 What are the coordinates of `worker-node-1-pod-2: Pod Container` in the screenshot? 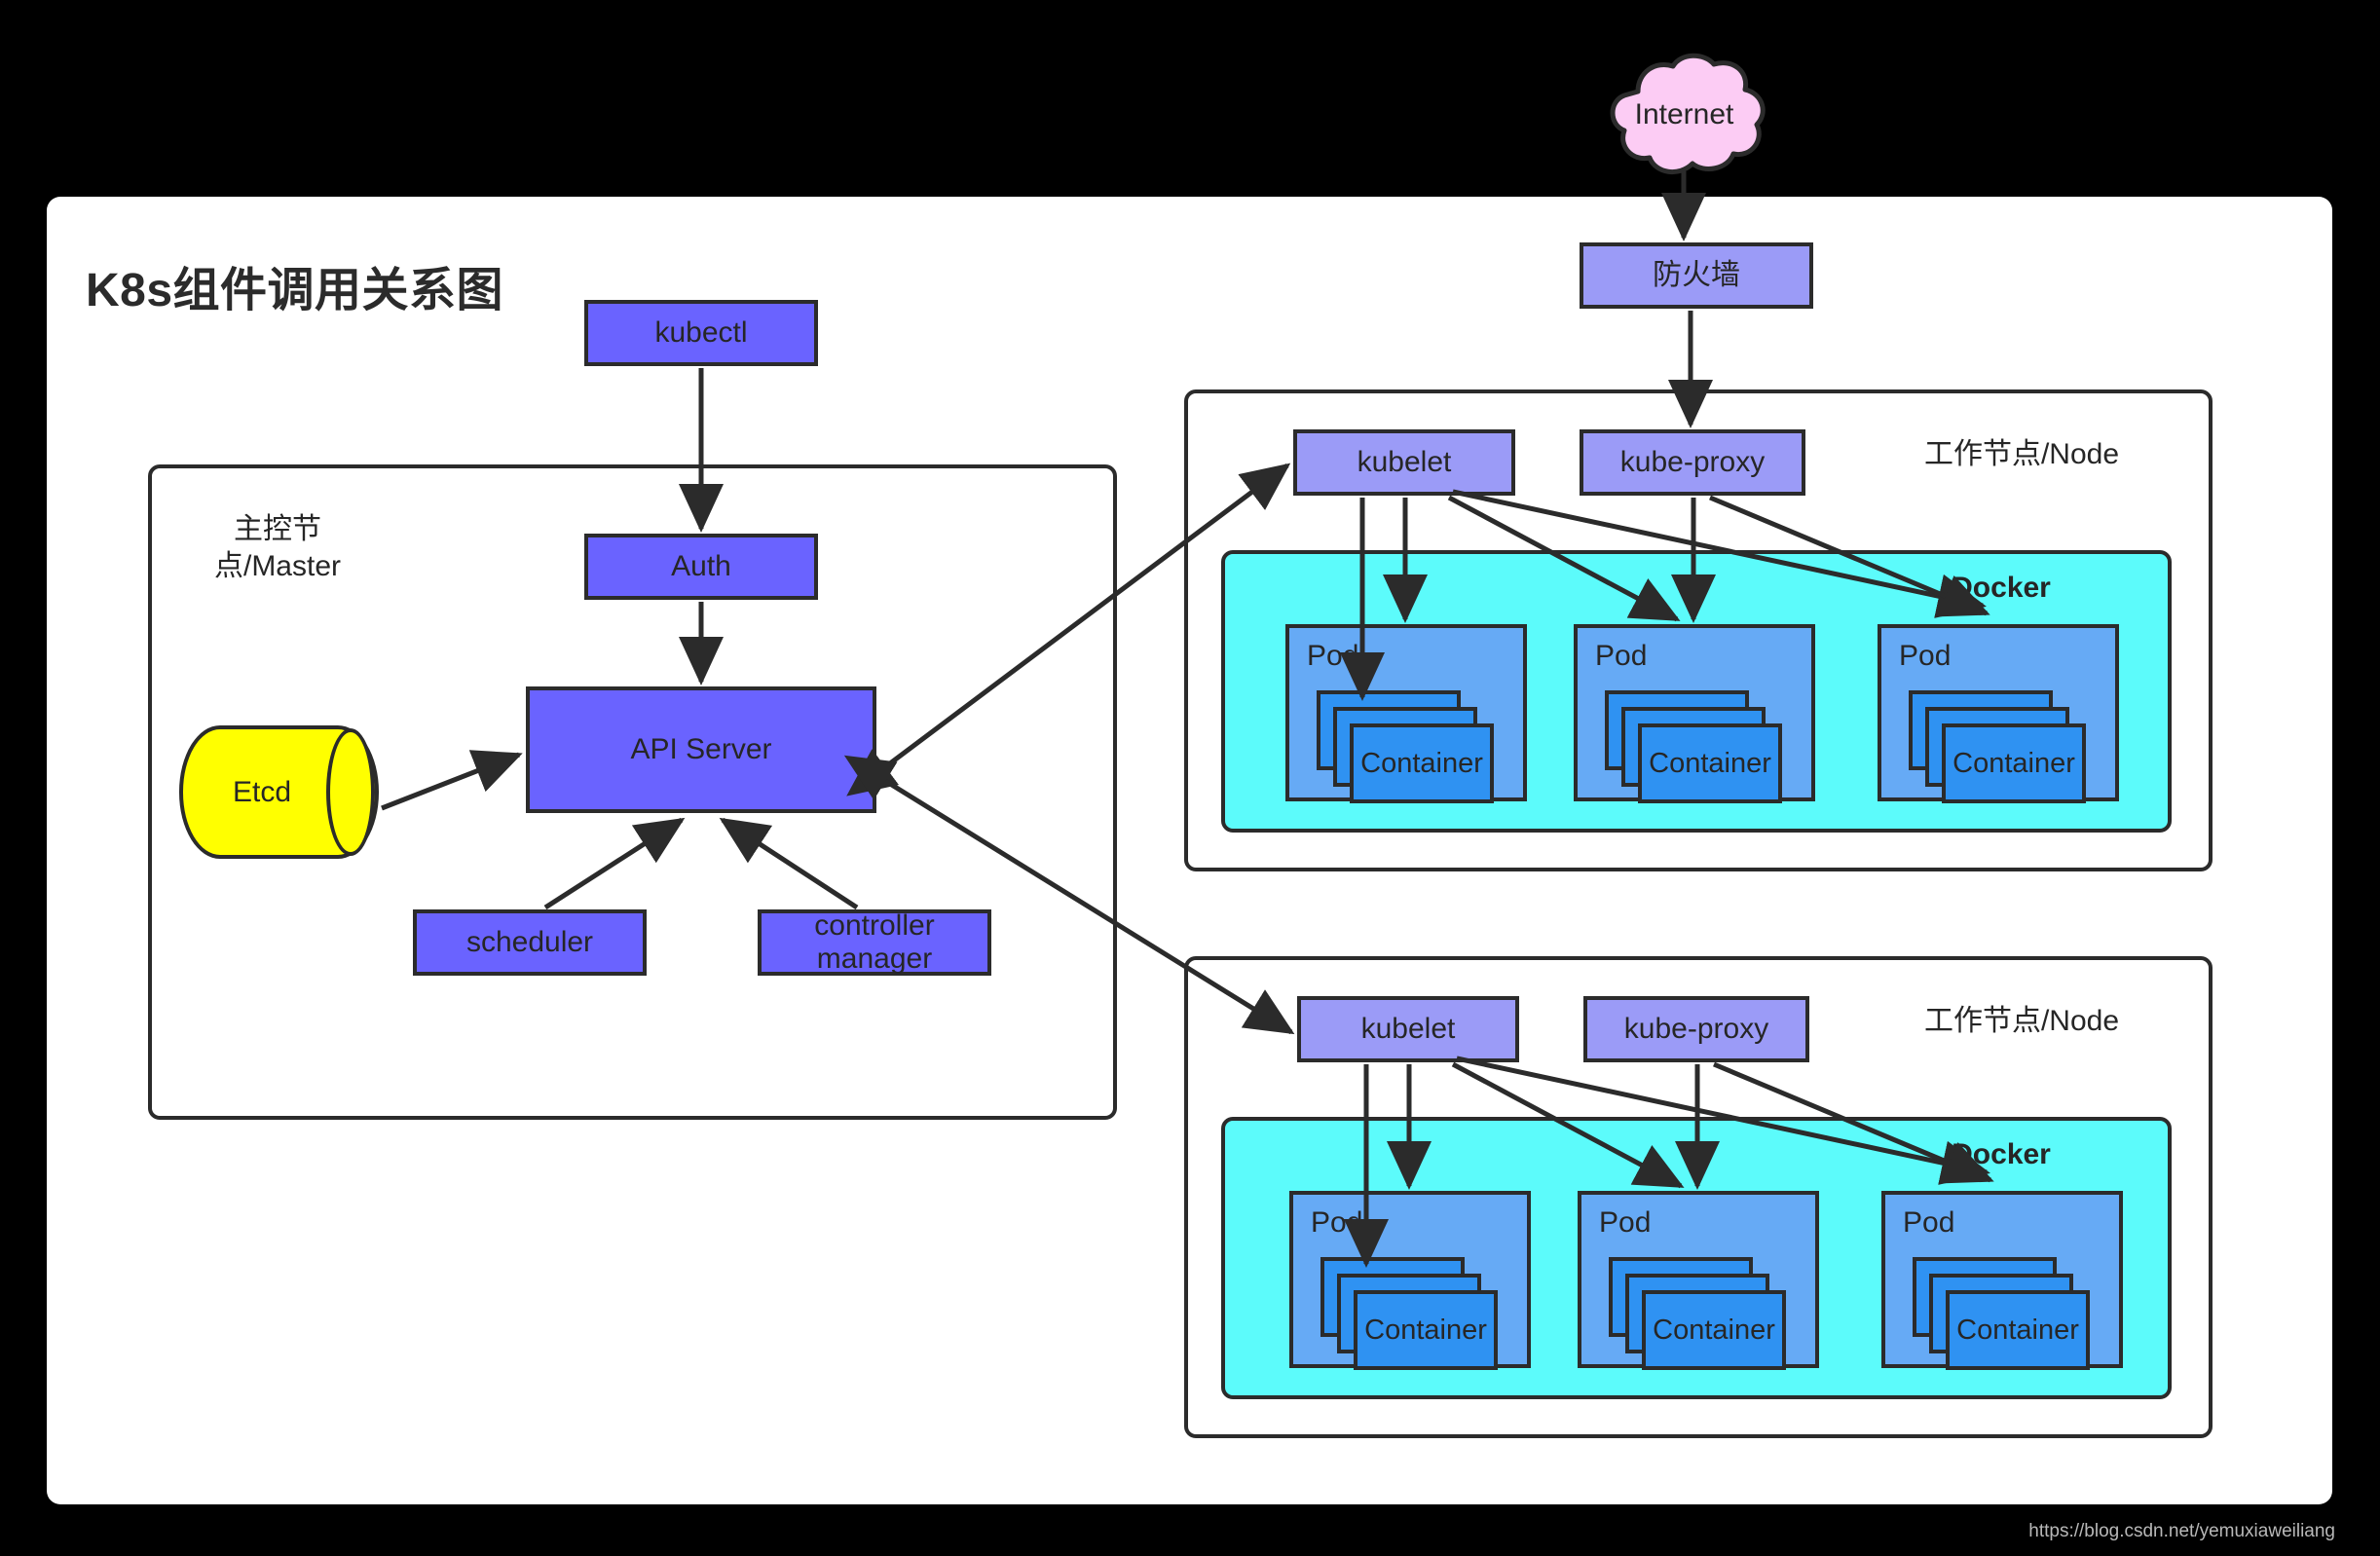 It's located at (1694, 713).